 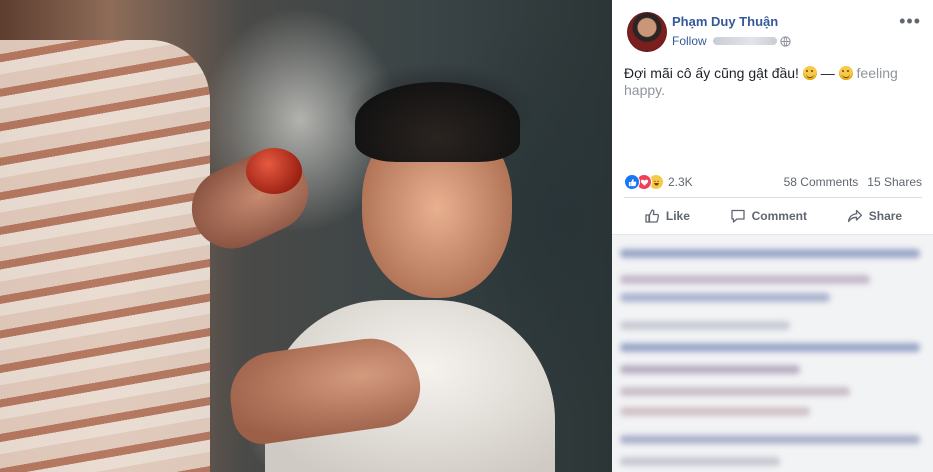 What do you see at coordinates (711, 73) in the screenshot?
I see `message-text: Đợi mãi cô ấy cũng gật đầu!` at bounding box center [711, 73].